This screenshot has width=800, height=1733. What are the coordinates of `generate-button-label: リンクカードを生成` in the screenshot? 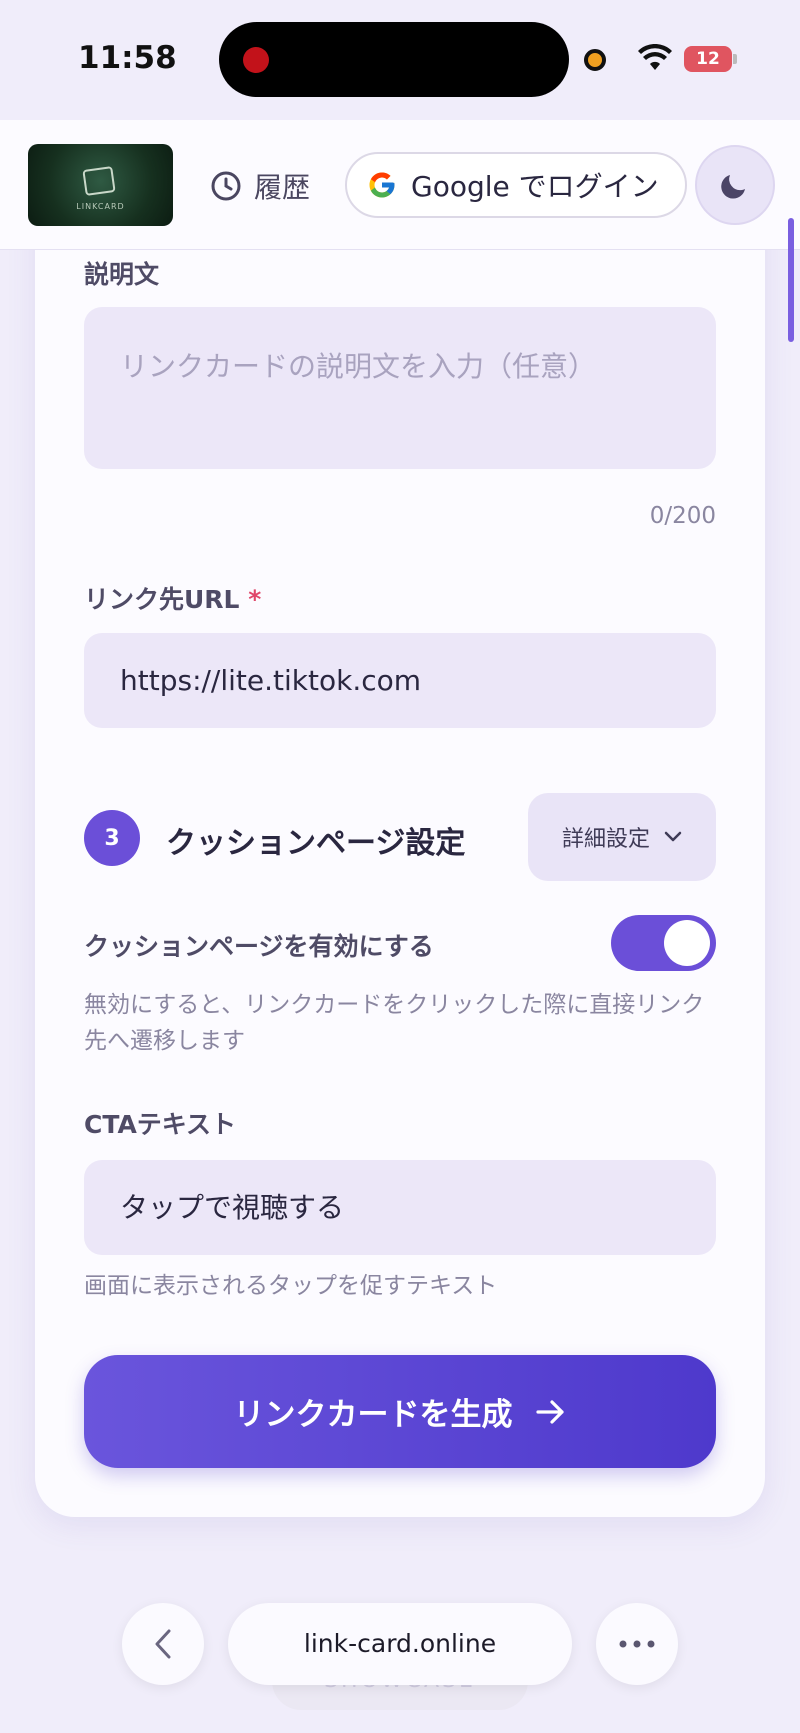 It's located at (373, 1415).